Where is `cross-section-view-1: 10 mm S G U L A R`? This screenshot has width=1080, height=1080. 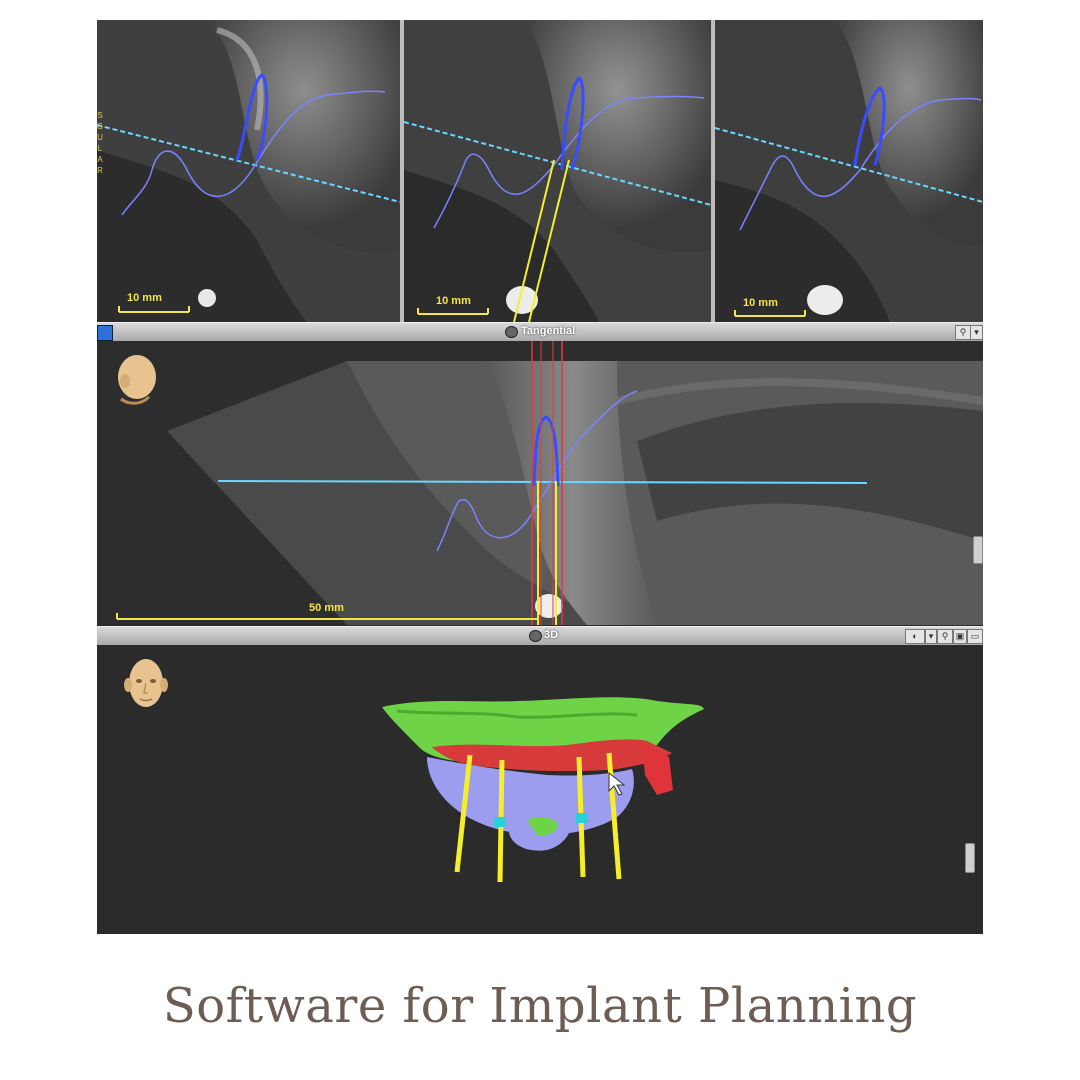
cross-section-view-1: 10 mm S G U L A R is located at coordinates (248, 171).